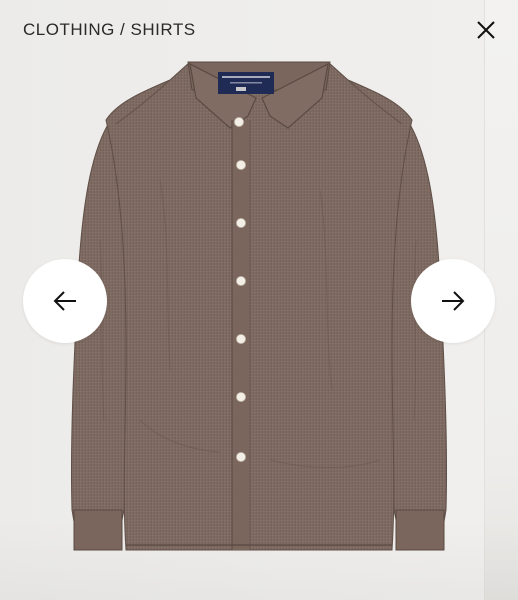 The image size is (518, 600). I want to click on next-image-button, so click(453, 301).